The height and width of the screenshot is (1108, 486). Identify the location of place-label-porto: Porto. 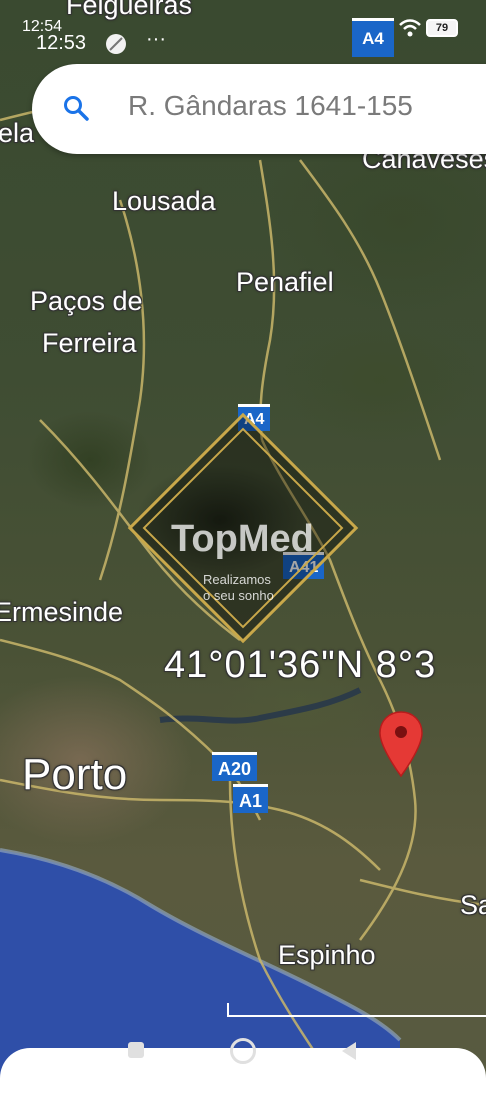
(75, 774).